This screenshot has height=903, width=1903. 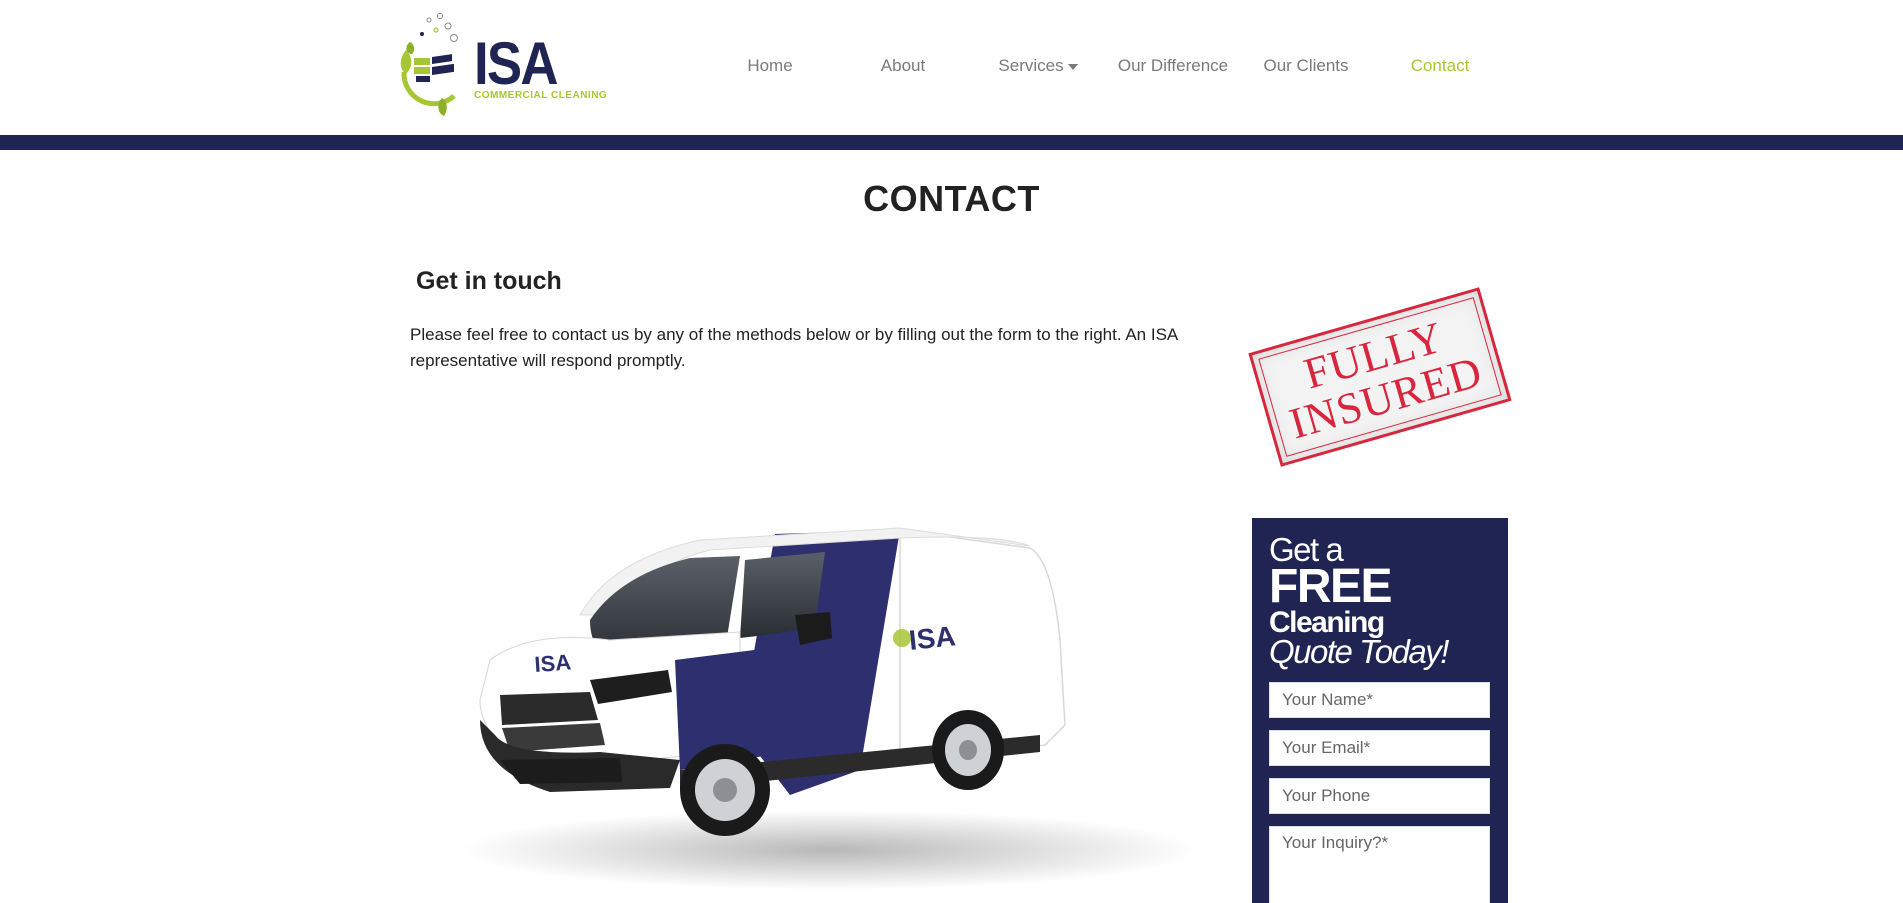 What do you see at coordinates (541, 95) in the screenshot?
I see `logo-tagline: COMMERCIAL CLEANING` at bounding box center [541, 95].